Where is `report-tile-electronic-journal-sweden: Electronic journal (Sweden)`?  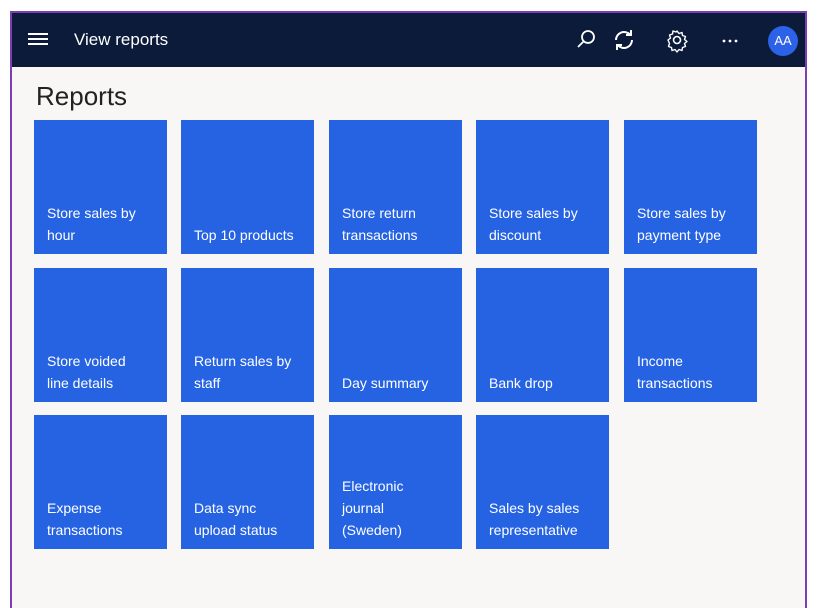
report-tile-electronic-journal-sweden: Electronic journal (Sweden) is located at coordinates (395, 482).